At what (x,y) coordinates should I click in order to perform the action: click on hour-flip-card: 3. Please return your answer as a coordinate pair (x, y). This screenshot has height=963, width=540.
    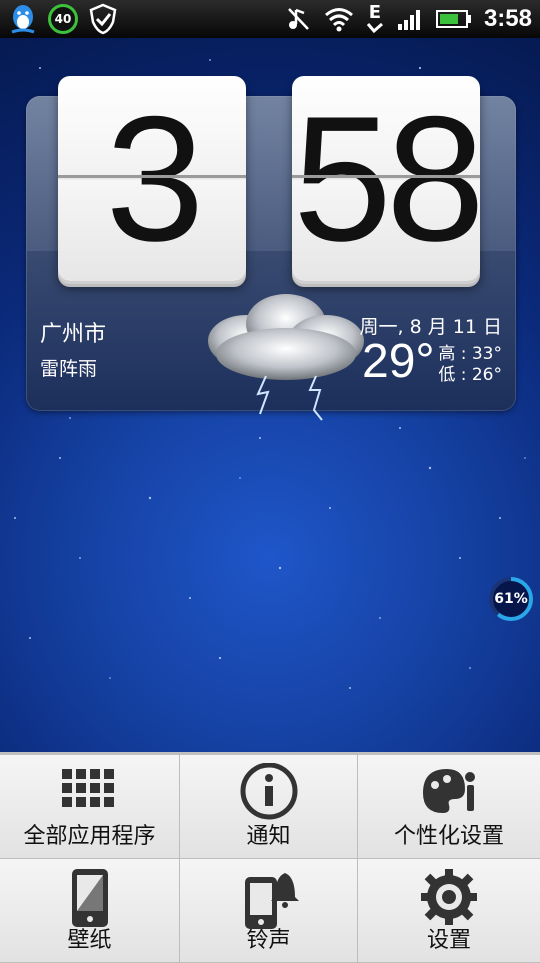
    Looking at the image, I should click on (152, 178).